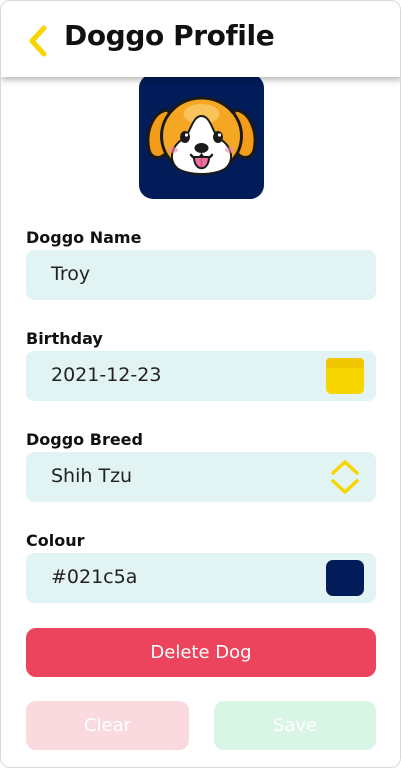 The width and height of the screenshot is (401, 768). Describe the element at coordinates (107, 725) in the screenshot. I see `clear-button: Clear` at that location.